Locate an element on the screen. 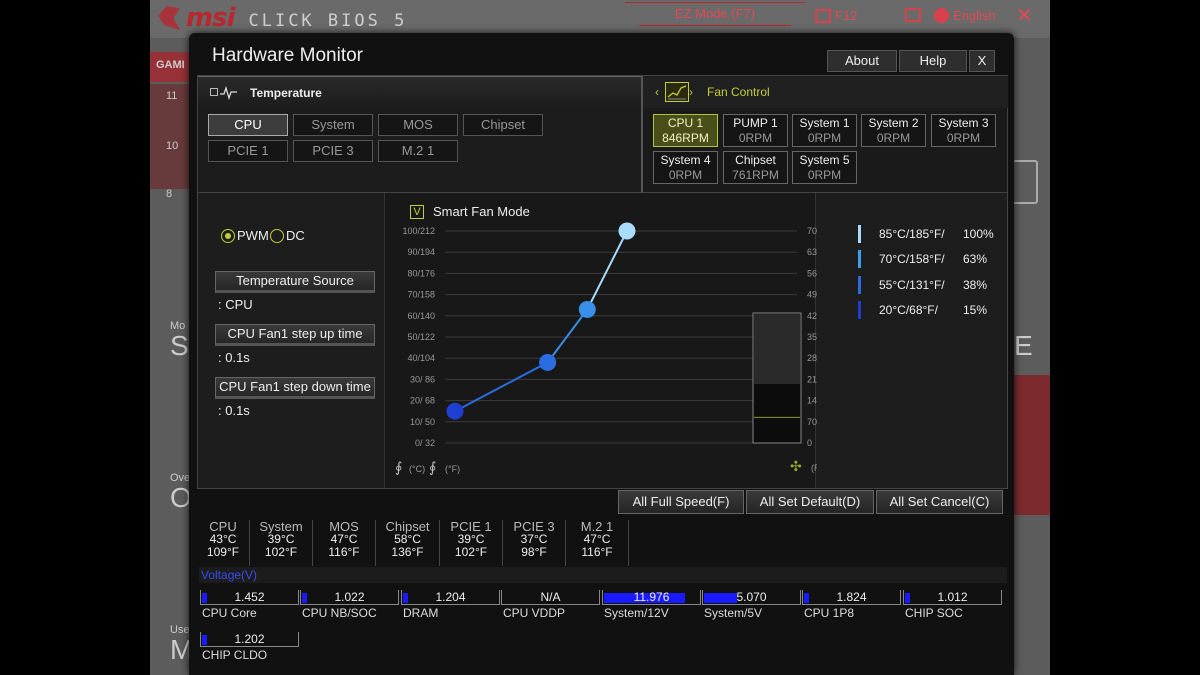 The image size is (1200, 675). fan-graph-icon is located at coordinates (677, 92).